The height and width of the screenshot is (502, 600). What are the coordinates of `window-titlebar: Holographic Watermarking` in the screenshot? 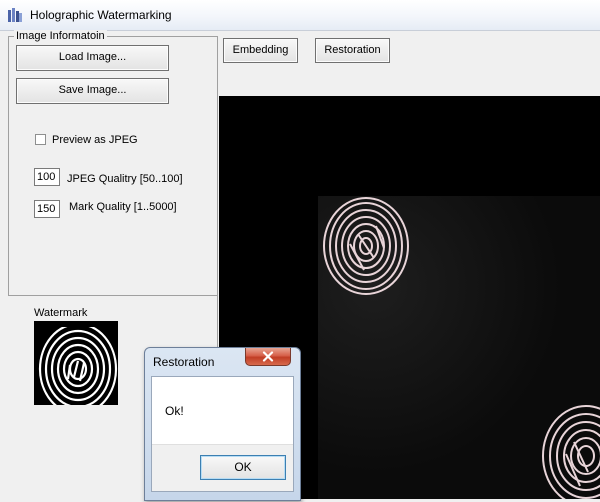 It's located at (300, 15).